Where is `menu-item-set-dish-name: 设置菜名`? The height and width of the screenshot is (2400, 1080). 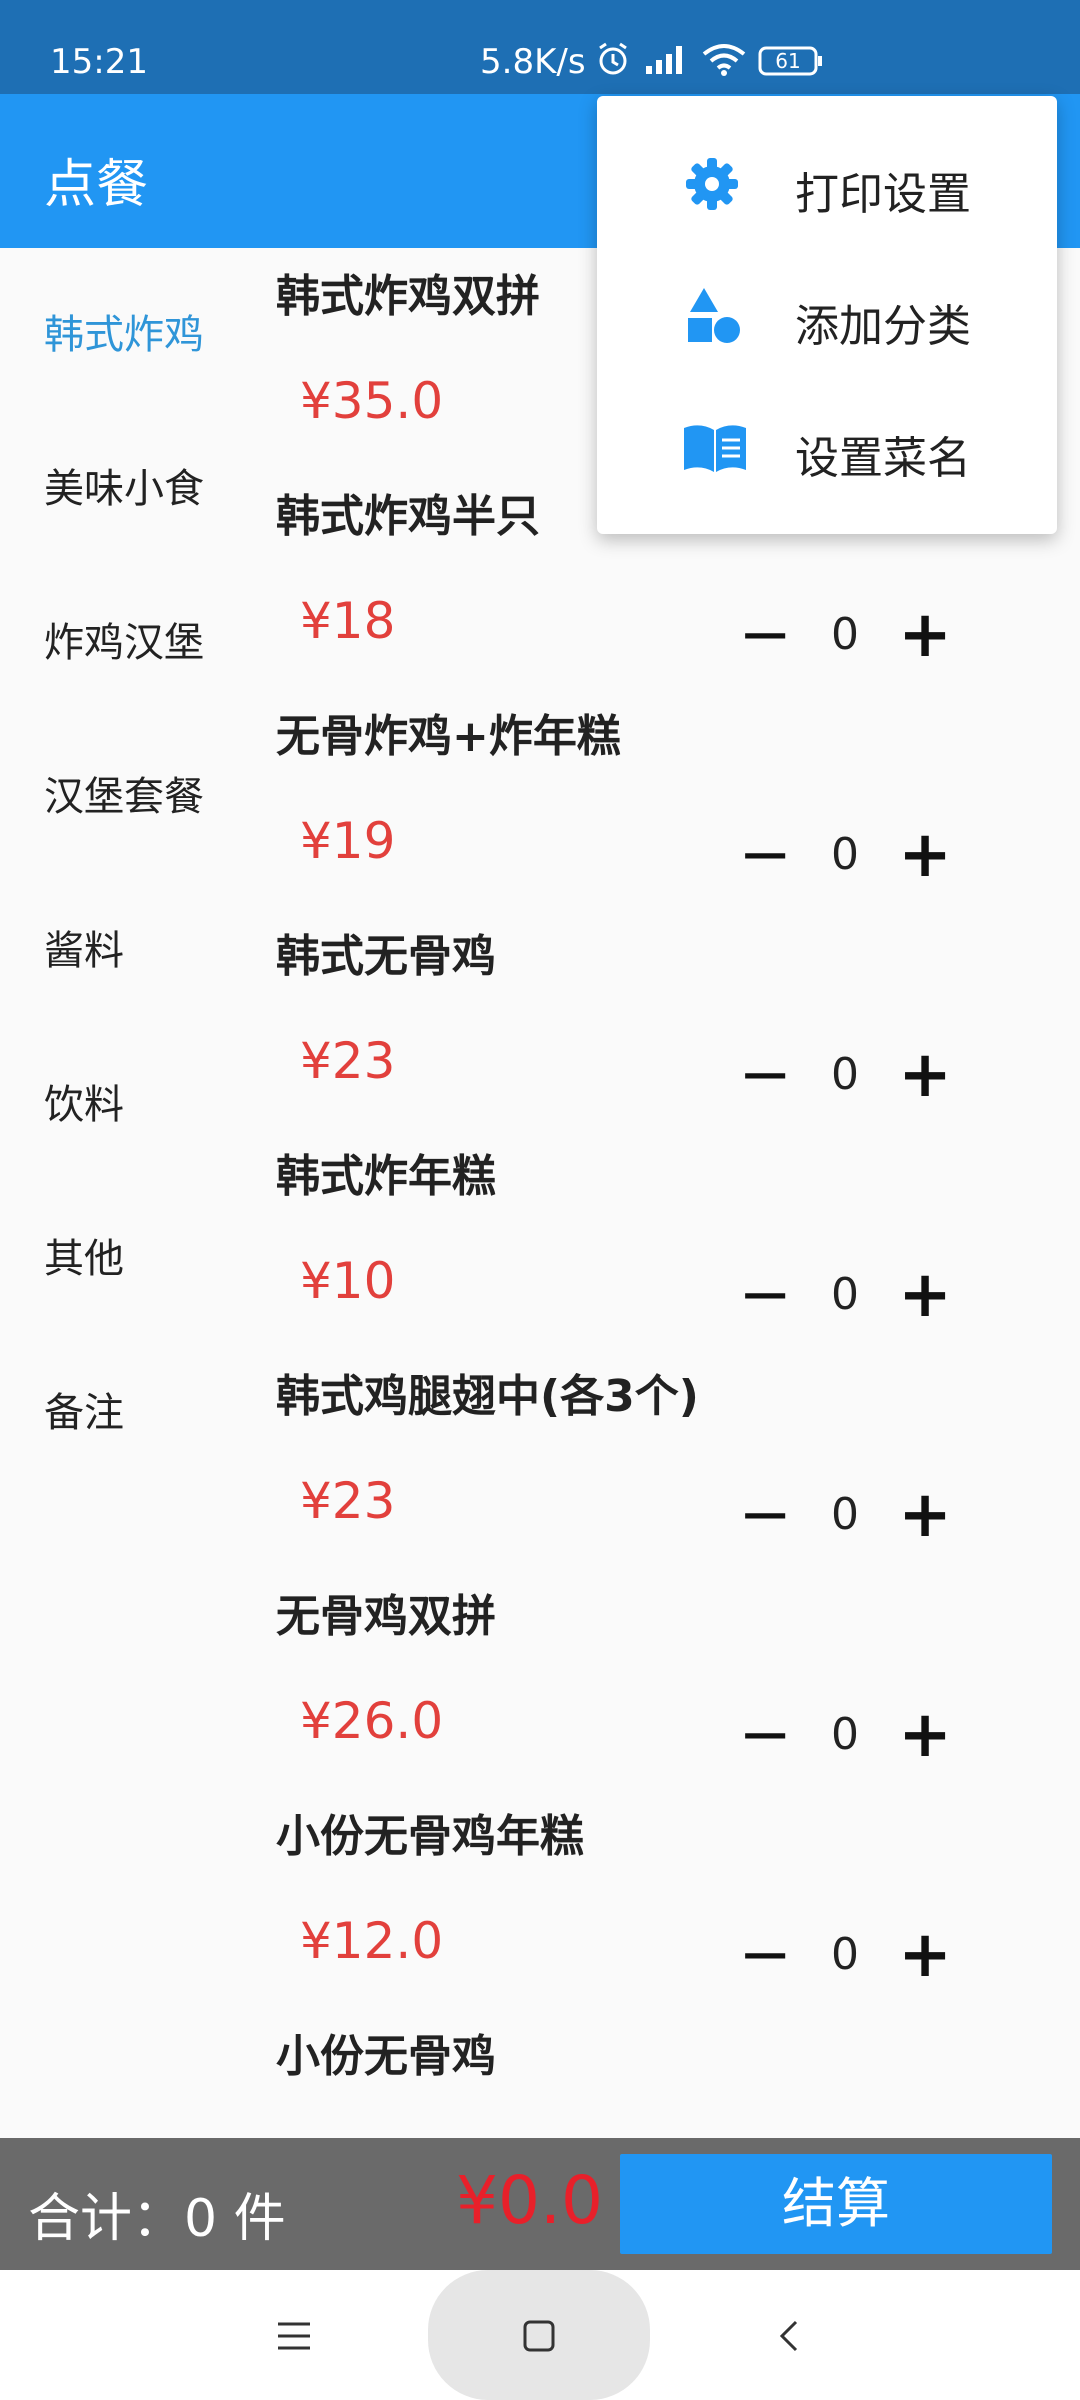 menu-item-set-dish-name: 设置菜名 is located at coordinates (827, 446).